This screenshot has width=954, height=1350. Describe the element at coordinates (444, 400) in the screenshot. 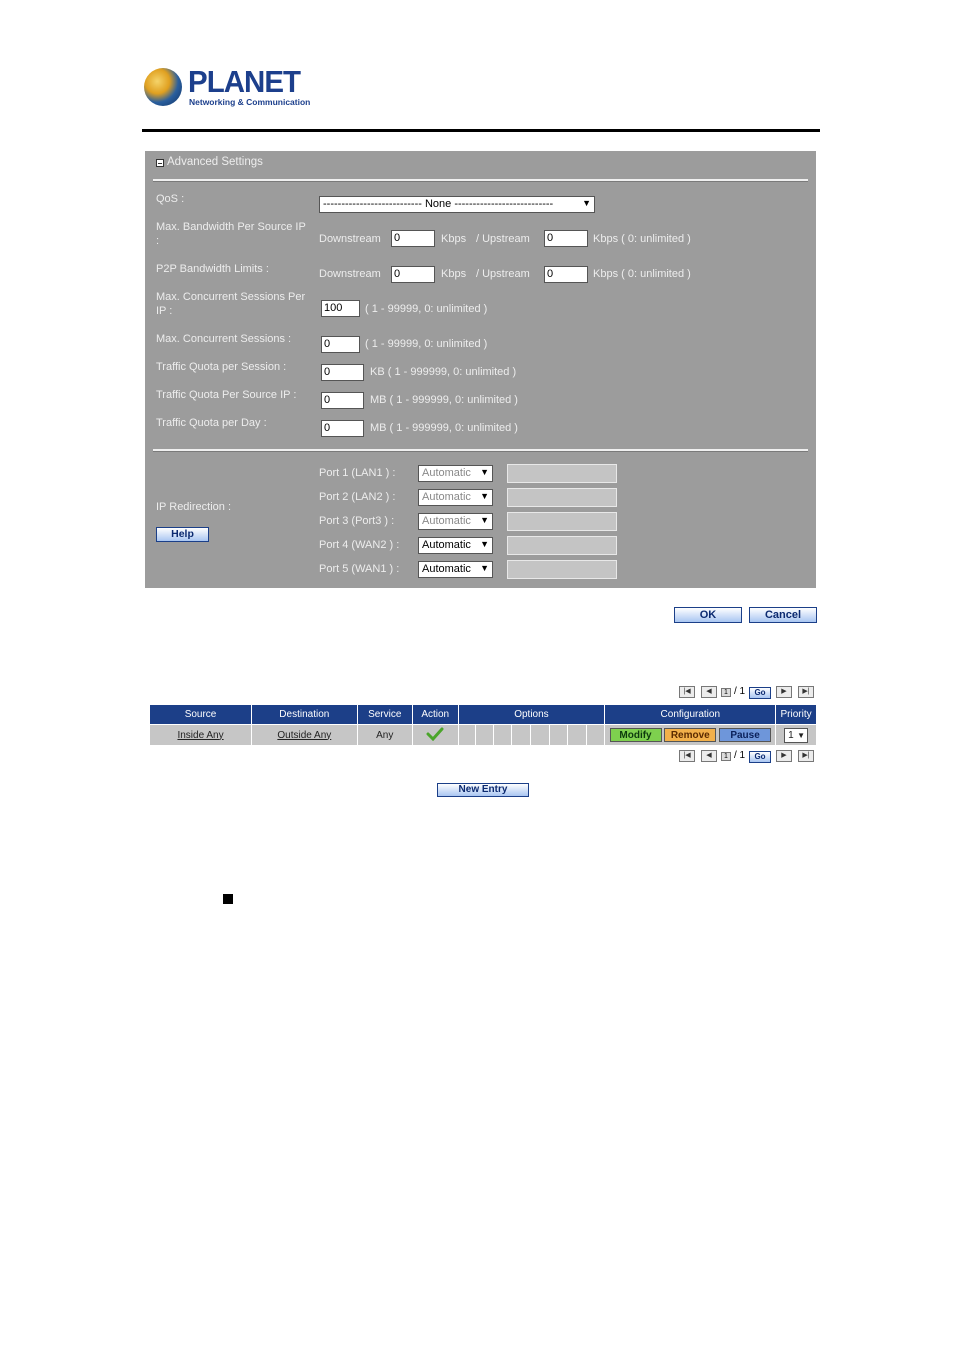

I see `quota-source-hint: MB ( 1 - 999999, 0: unlimited )` at that location.